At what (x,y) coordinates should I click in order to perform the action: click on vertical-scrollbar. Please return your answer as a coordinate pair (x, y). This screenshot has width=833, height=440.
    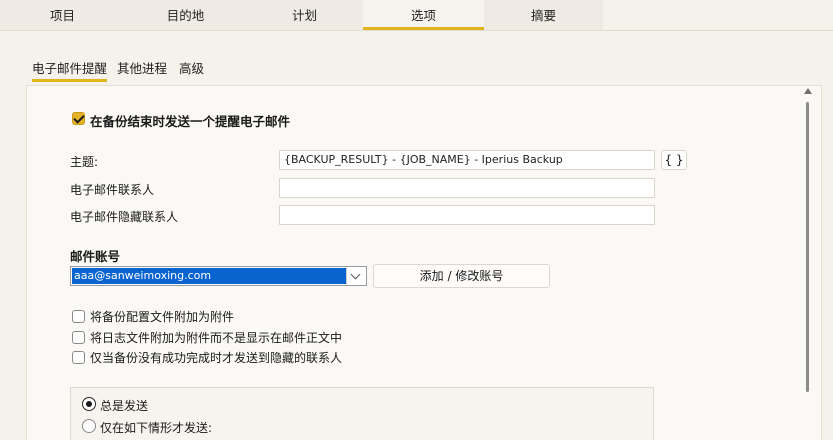
    Looking at the image, I should click on (809, 263).